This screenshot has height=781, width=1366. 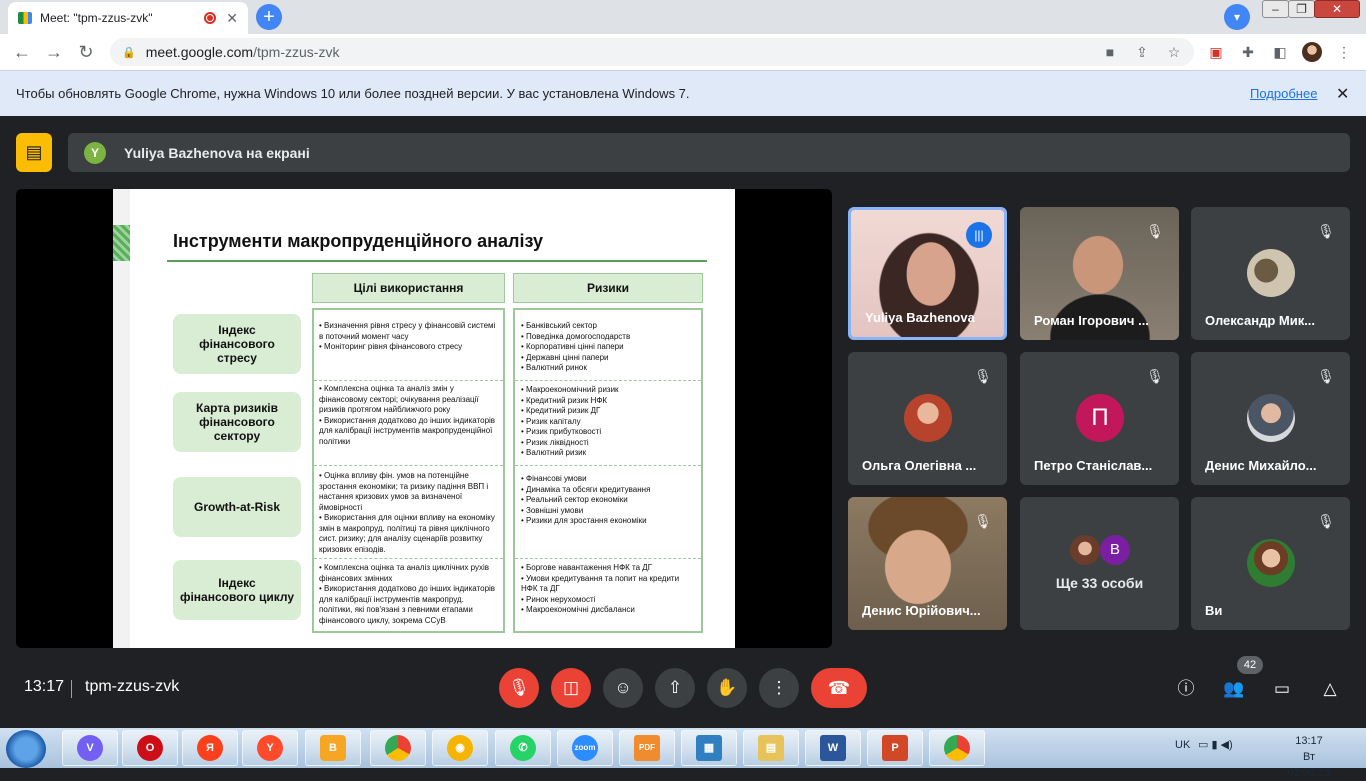 I want to click on taskbar-app: B, so click(x=333, y=748).